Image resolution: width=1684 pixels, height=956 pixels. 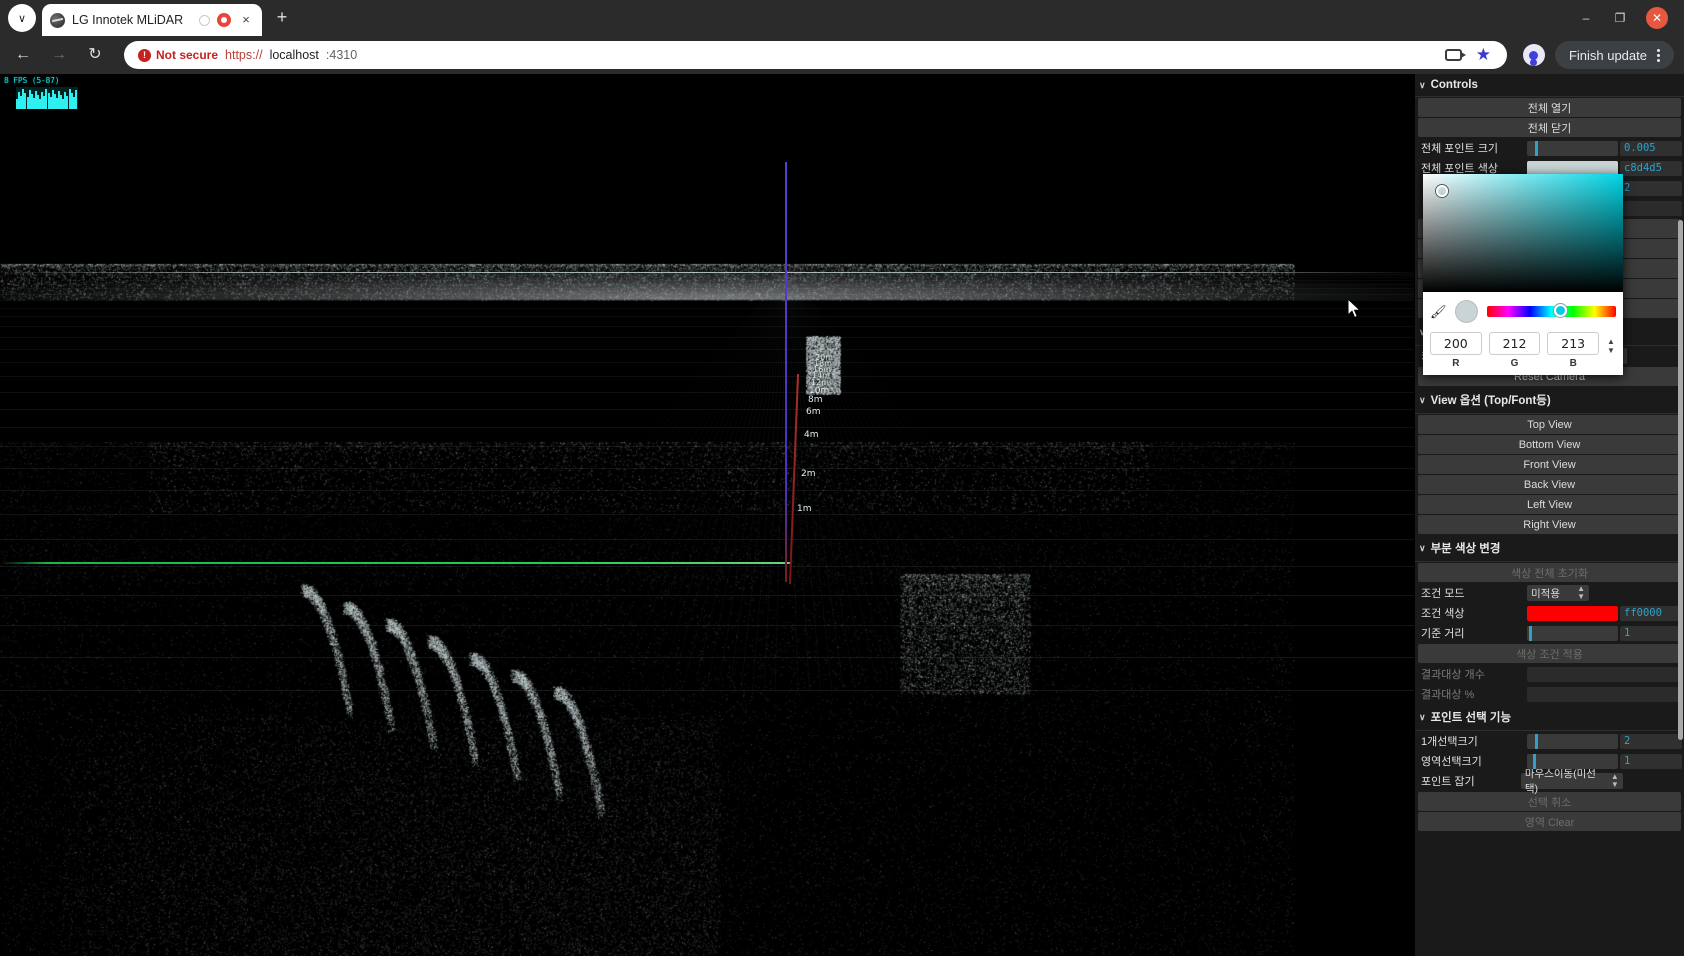 What do you see at coordinates (282, 18) in the screenshot?
I see `new-tab-button: +` at bounding box center [282, 18].